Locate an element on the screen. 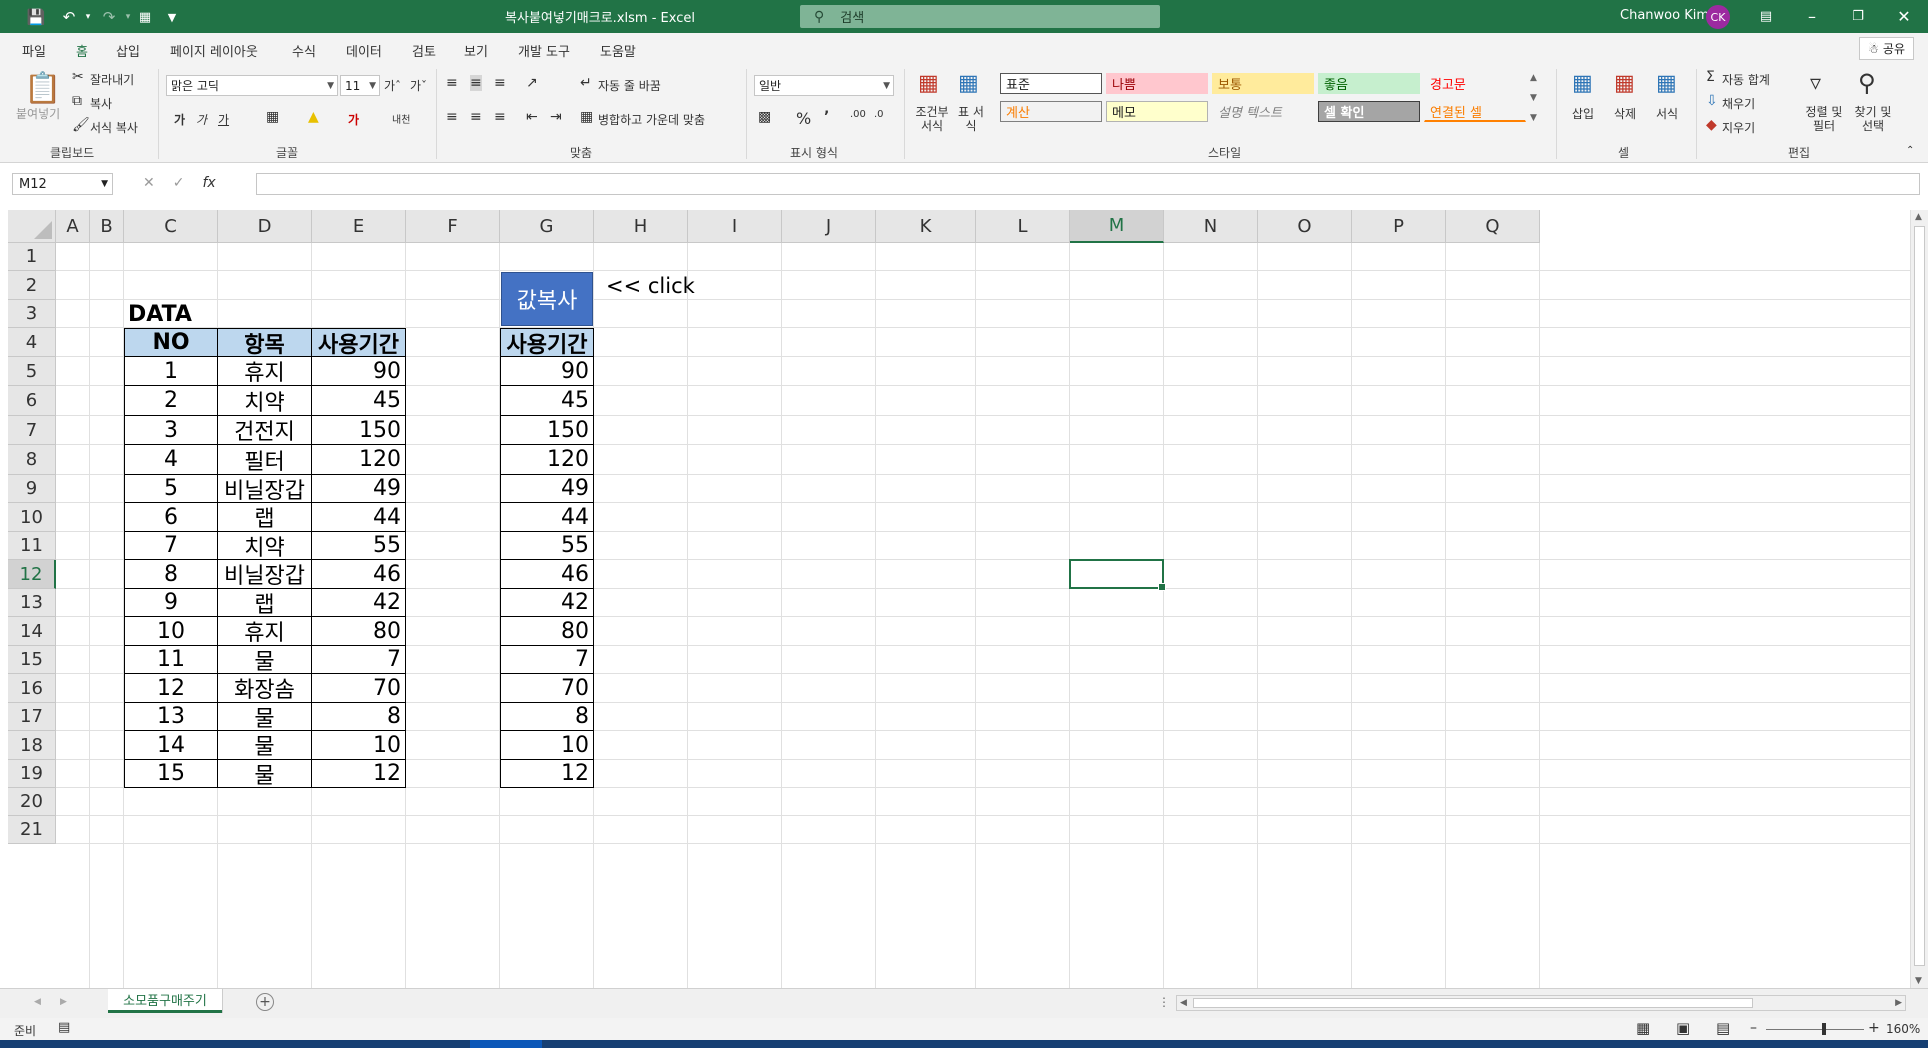 The width and height of the screenshot is (1928, 1048). fill-icon: ⇩ is located at coordinates (1712, 101).